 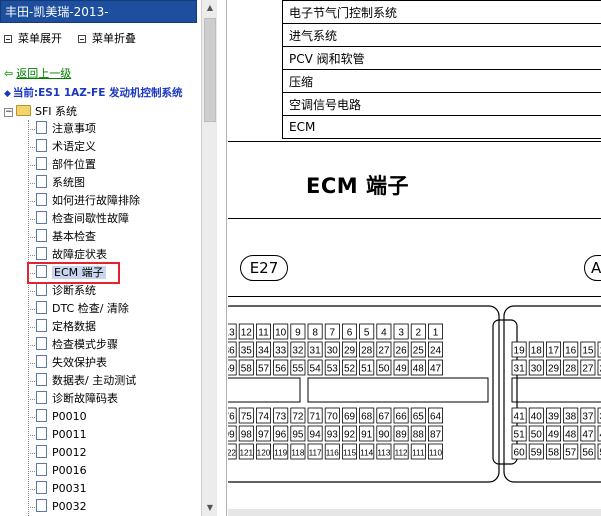 I want to click on tree-item-label: P0011, so click(x=69, y=434).